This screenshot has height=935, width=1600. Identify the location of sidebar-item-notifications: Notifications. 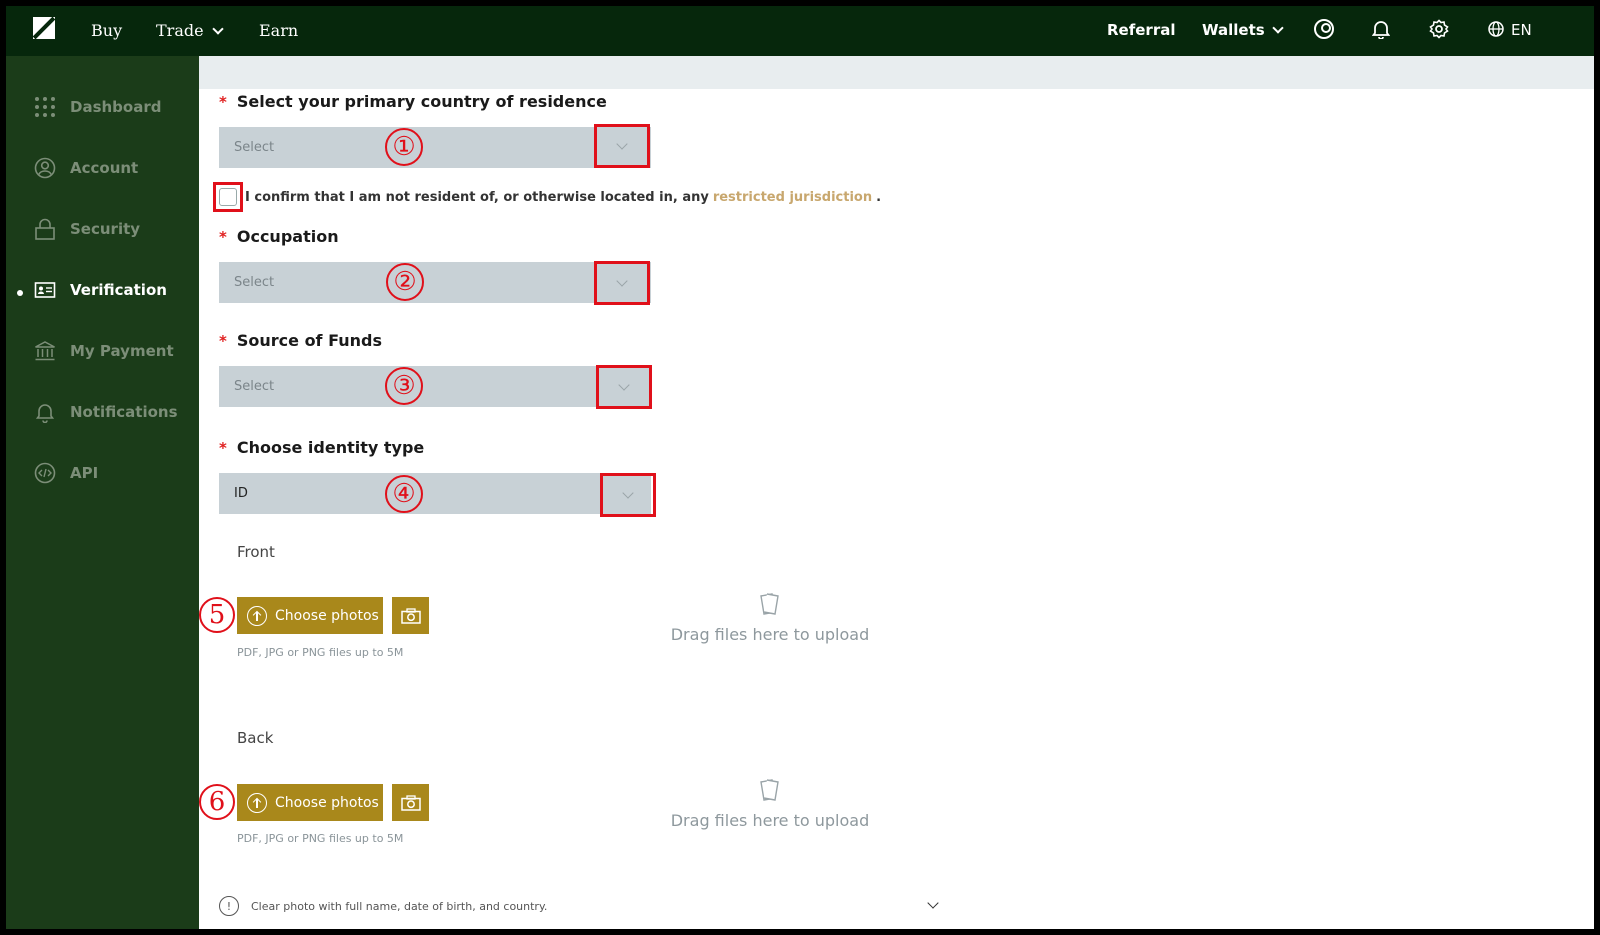
(106, 412).